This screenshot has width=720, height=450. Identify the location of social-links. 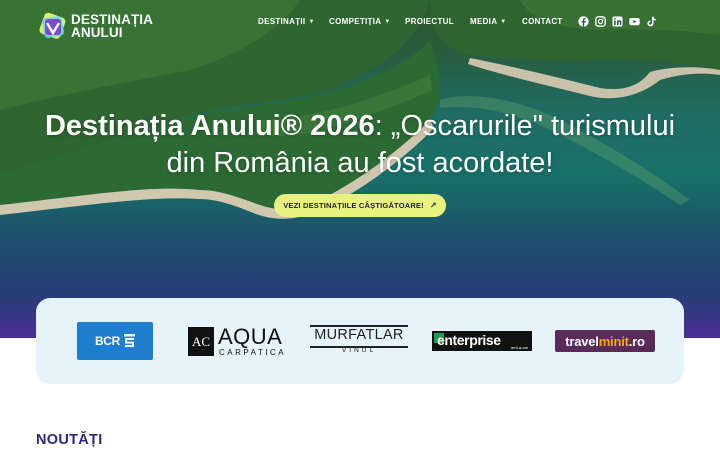
(617, 20).